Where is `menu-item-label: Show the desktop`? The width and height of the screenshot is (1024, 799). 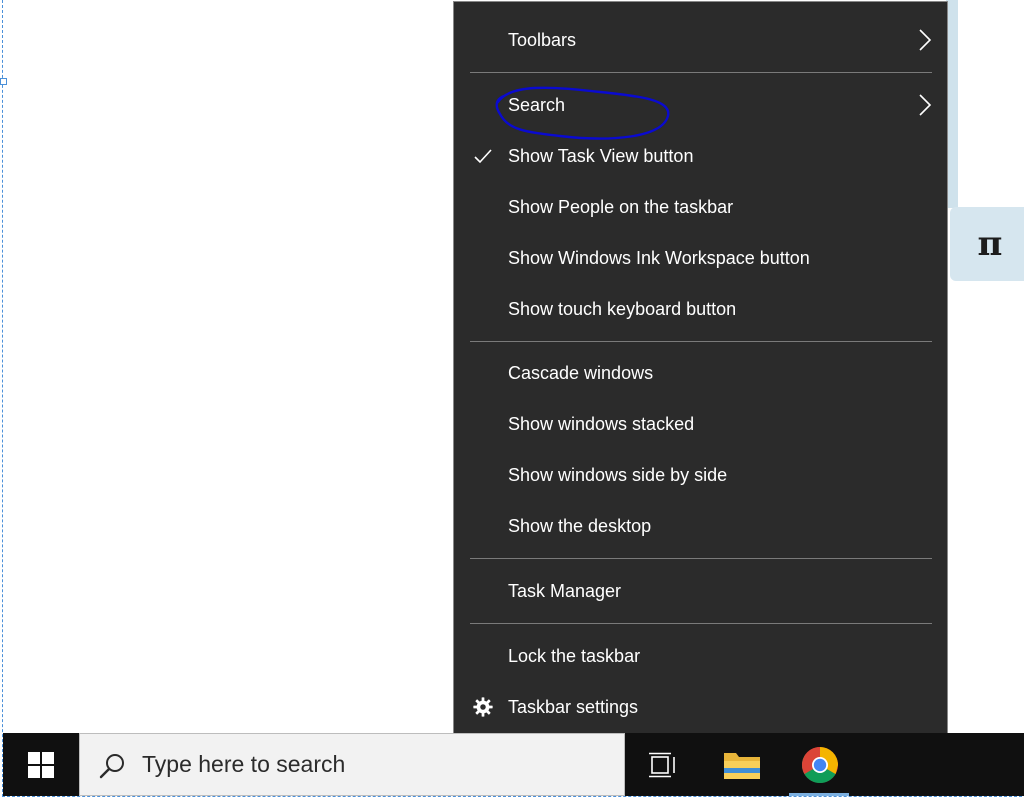
menu-item-label: Show the desktop is located at coordinates (580, 525).